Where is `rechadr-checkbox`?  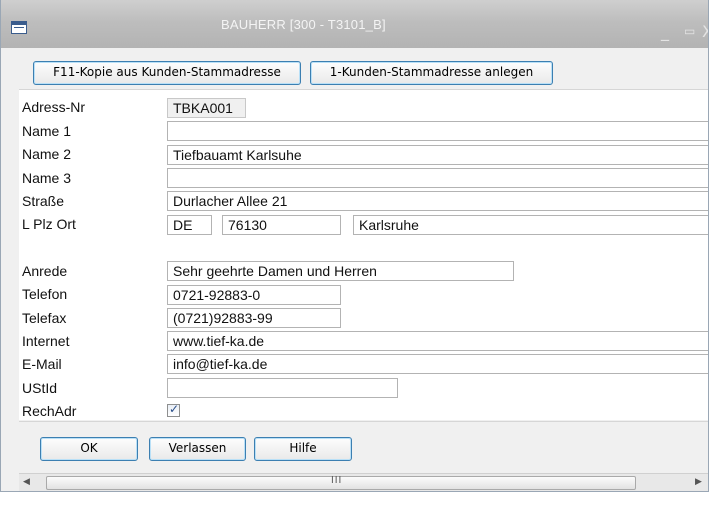
rechadr-checkbox is located at coordinates (173, 409).